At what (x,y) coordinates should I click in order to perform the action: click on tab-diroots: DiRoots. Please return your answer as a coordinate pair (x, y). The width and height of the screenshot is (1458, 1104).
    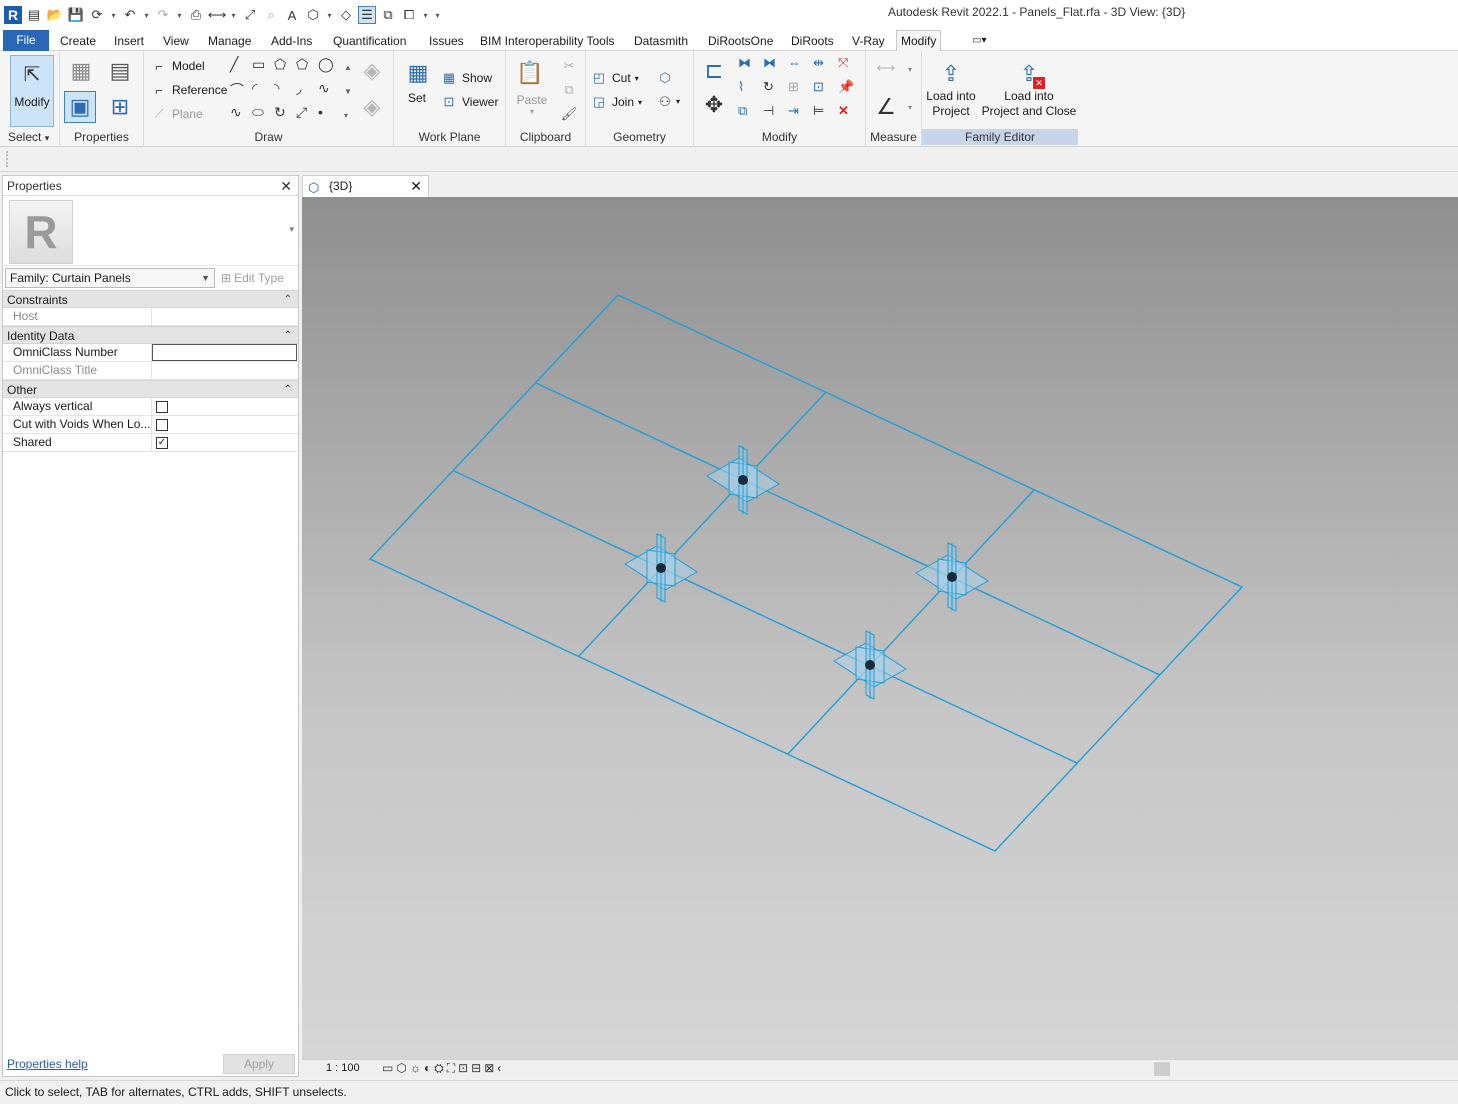
    Looking at the image, I should click on (812, 41).